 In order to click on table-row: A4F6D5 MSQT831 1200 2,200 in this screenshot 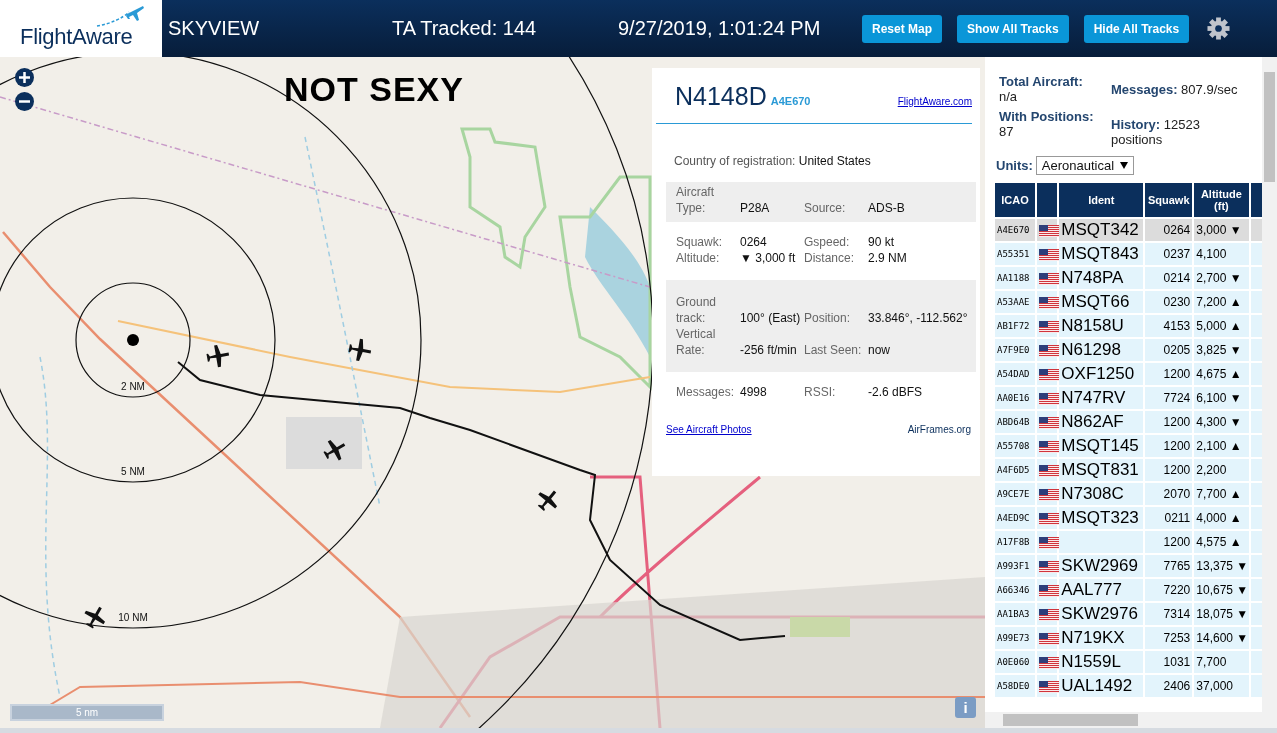, I will do `click(1128, 470)`.